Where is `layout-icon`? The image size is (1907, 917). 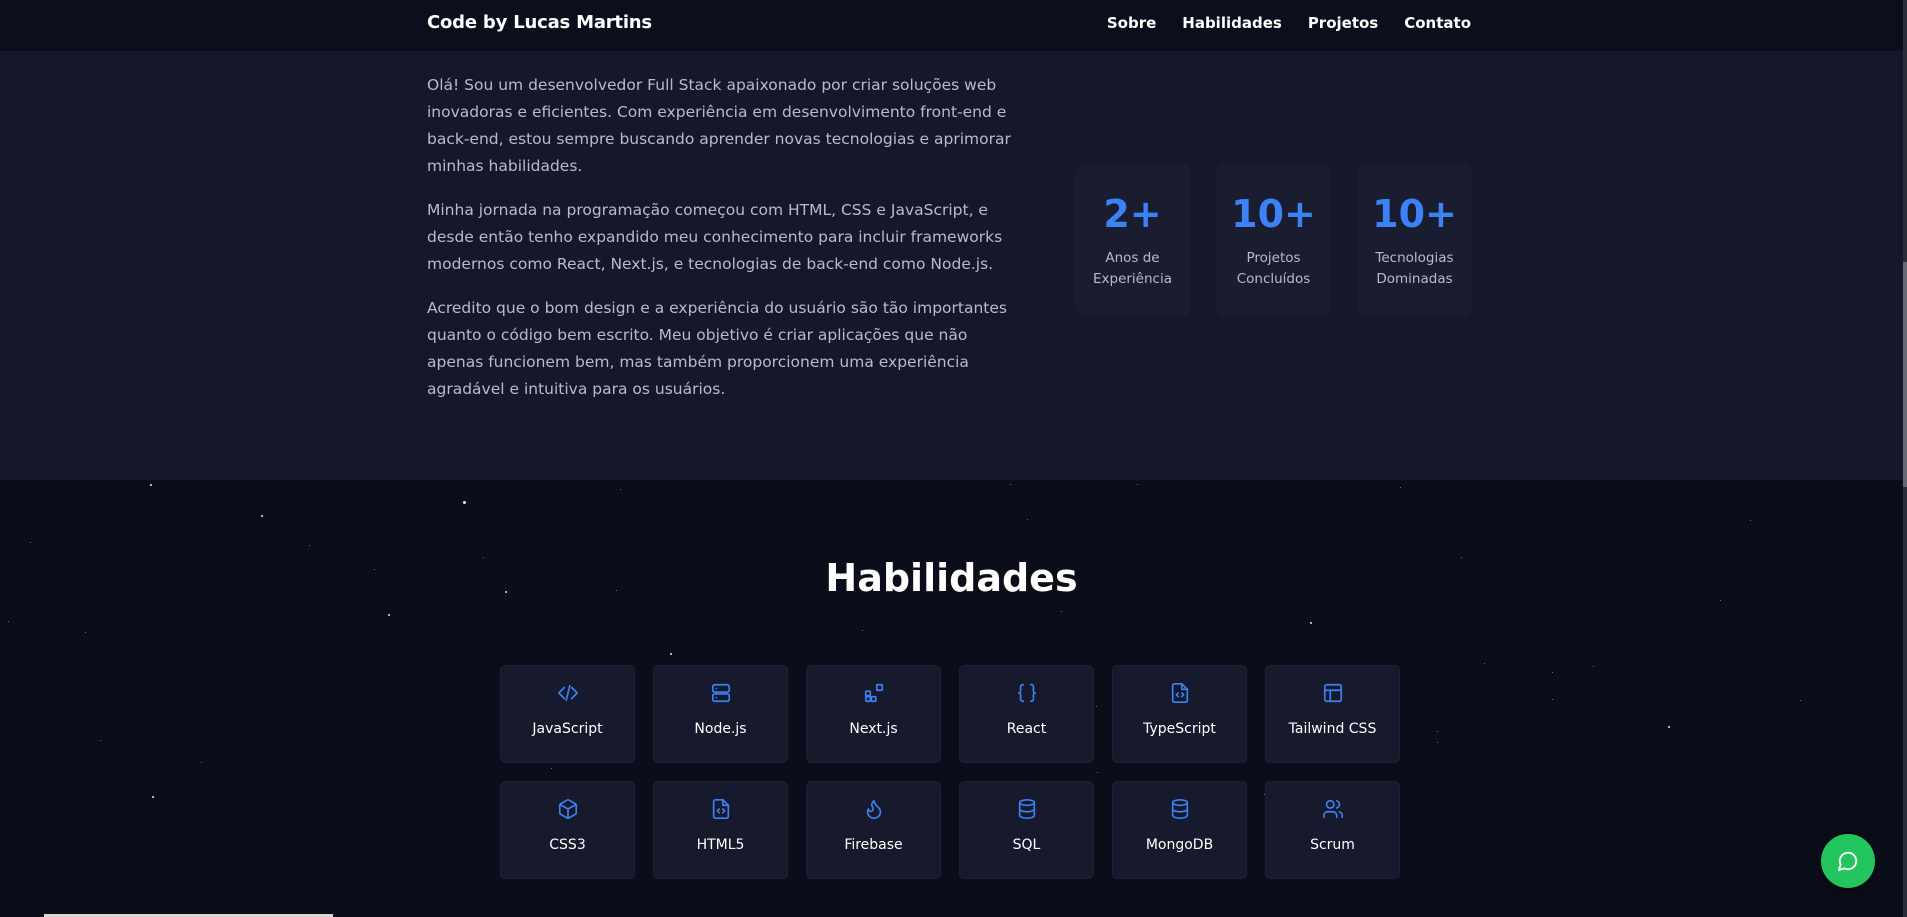
layout-icon is located at coordinates (1333, 693).